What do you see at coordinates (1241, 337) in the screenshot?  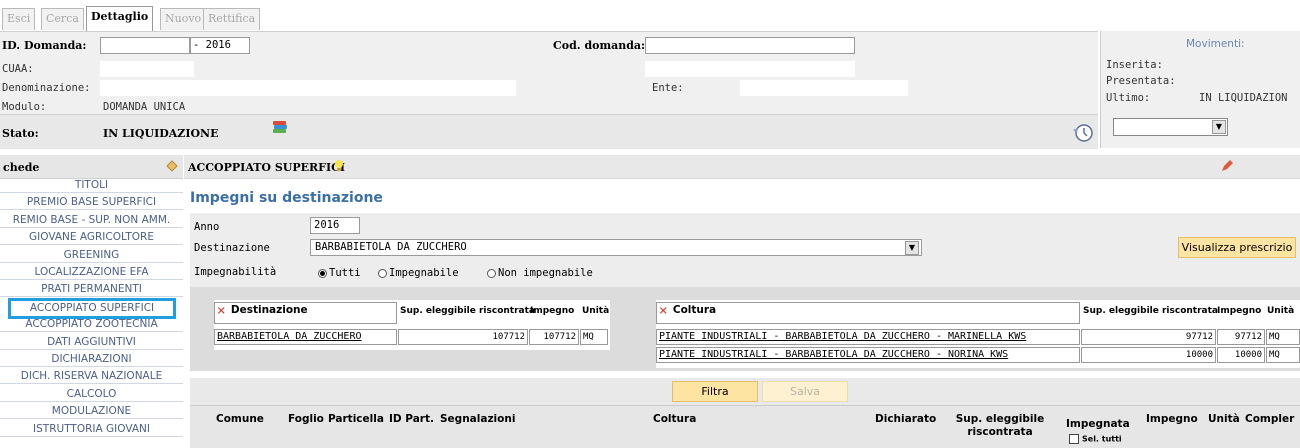 I see `coltura-row-1-impegno: 97712` at bounding box center [1241, 337].